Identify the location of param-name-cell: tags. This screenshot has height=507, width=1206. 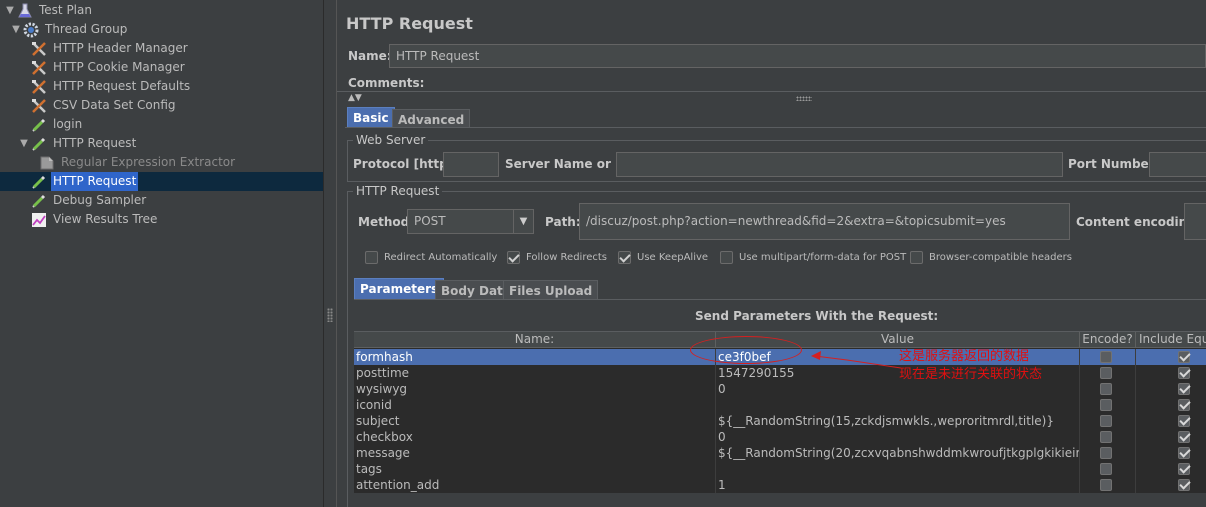
(535, 469).